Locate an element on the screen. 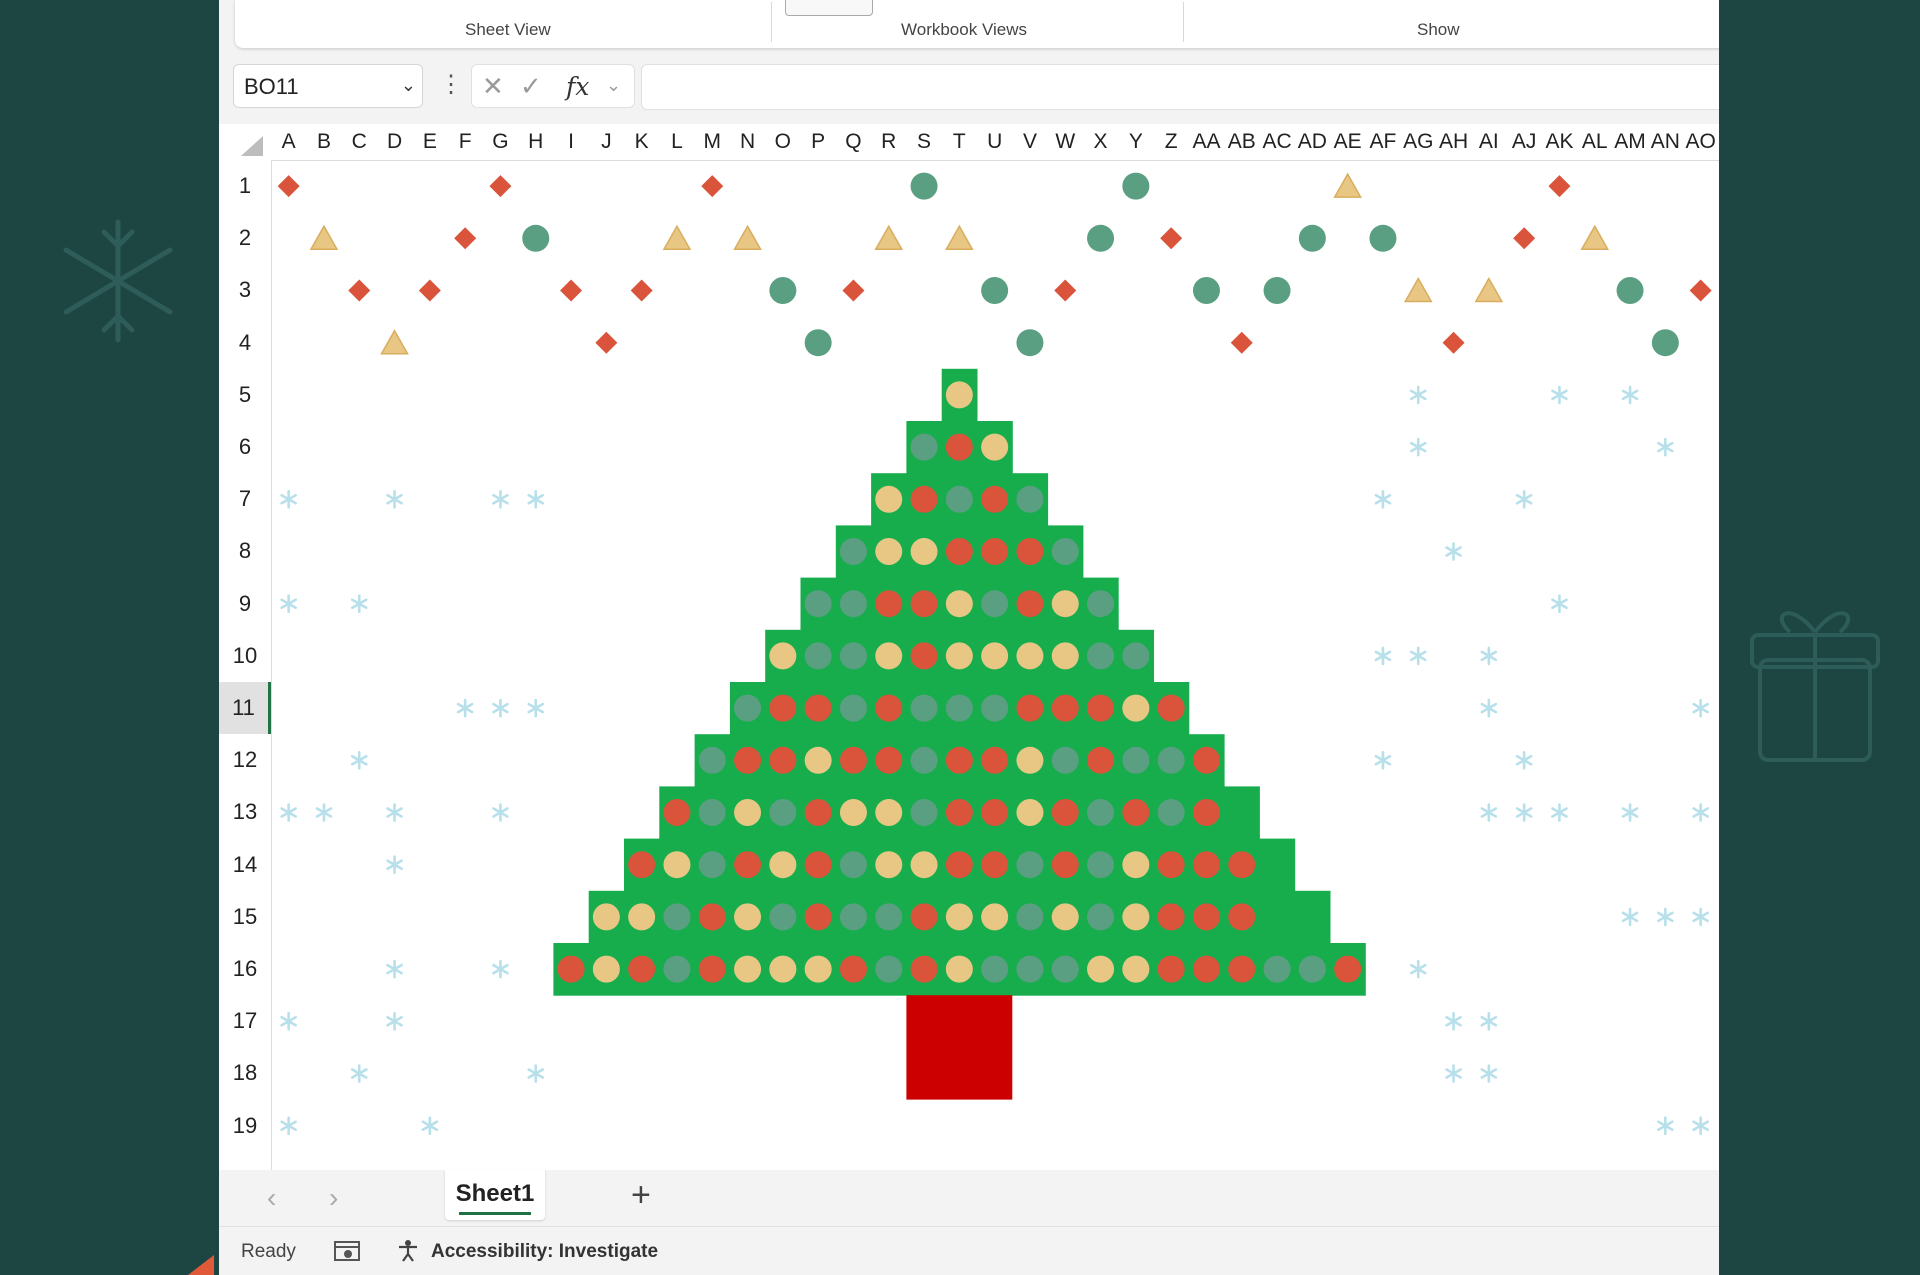  cancel-icon: ✕ is located at coordinates (493, 86).